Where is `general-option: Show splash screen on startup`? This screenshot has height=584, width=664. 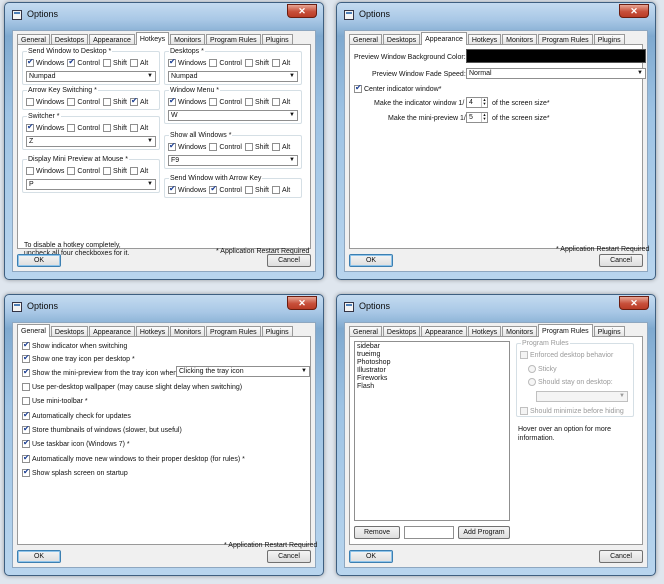 general-option: Show splash screen on startup is located at coordinates (75, 472).